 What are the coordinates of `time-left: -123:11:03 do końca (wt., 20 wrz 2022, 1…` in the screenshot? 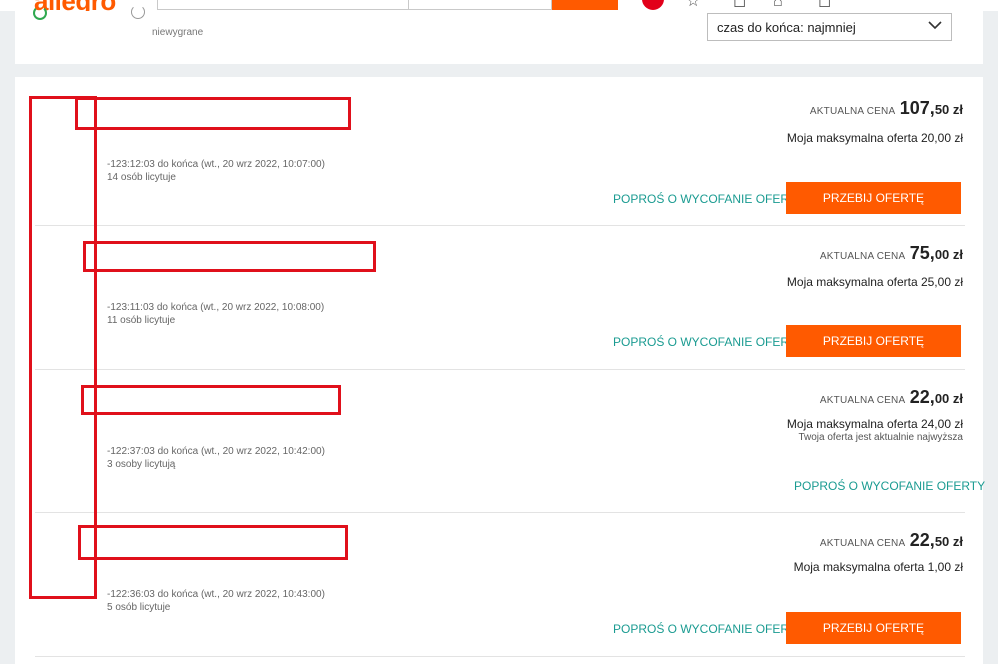 It's located at (216, 307).